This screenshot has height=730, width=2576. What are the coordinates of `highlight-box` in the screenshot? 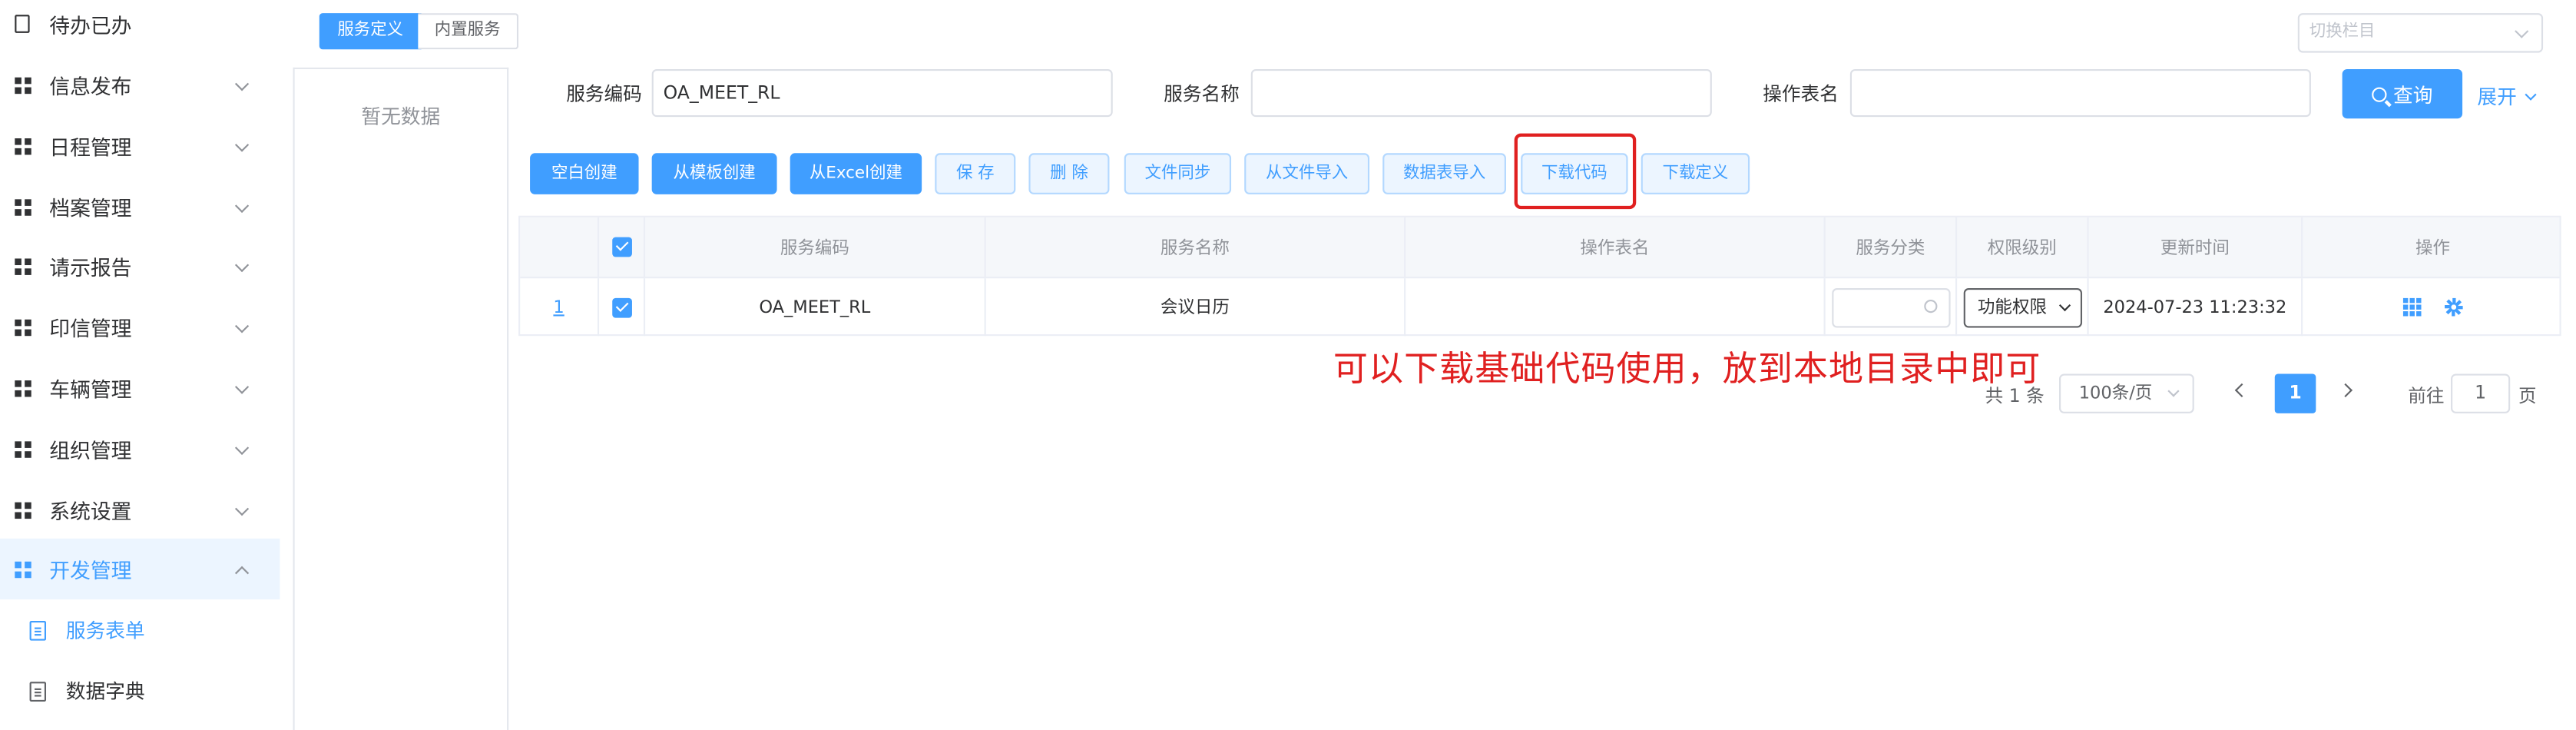 It's located at (1576, 171).